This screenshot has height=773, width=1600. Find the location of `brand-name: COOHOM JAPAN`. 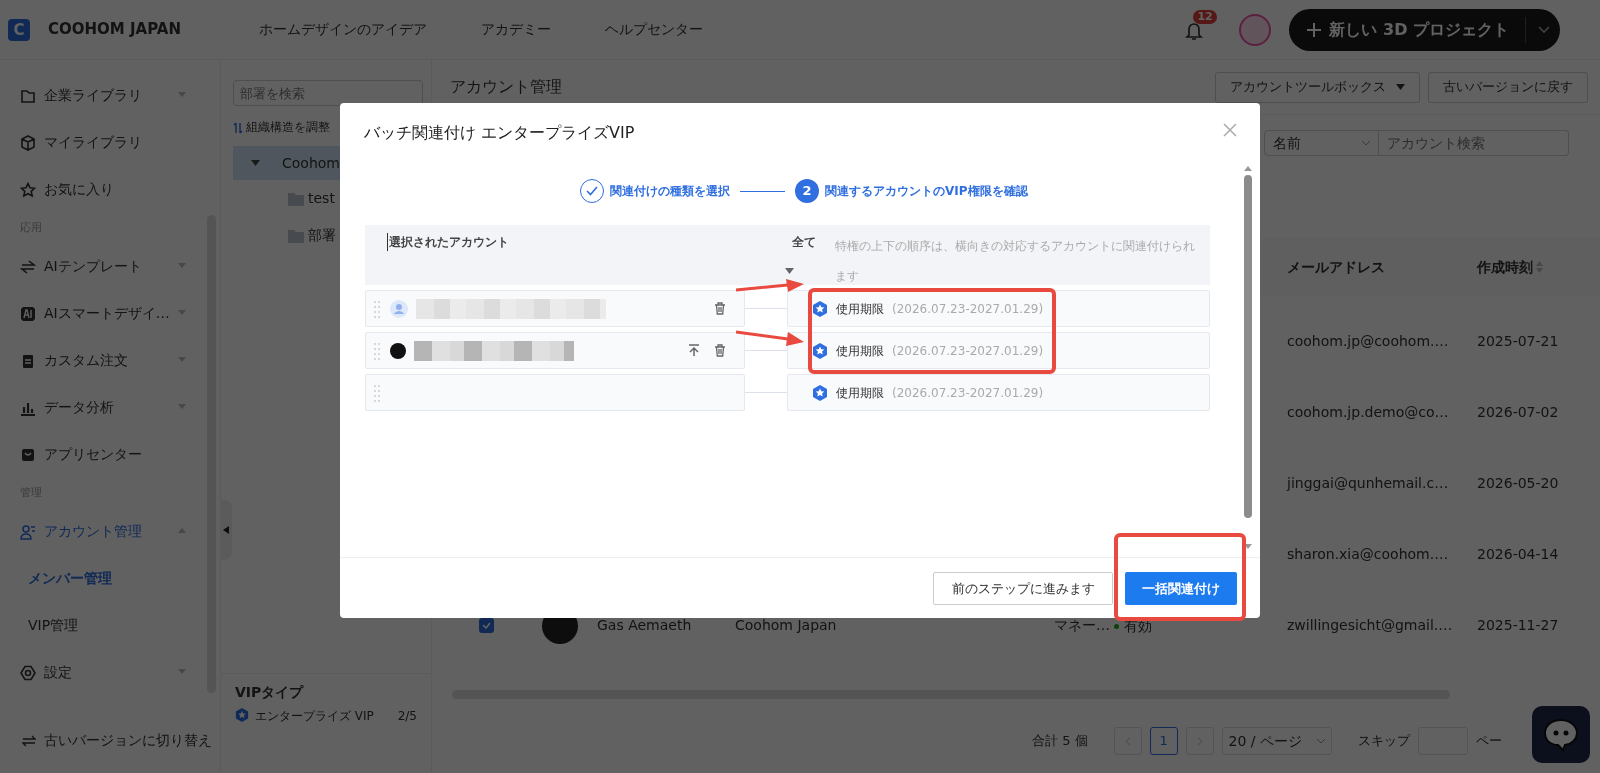

brand-name: COOHOM JAPAN is located at coordinates (114, 30).